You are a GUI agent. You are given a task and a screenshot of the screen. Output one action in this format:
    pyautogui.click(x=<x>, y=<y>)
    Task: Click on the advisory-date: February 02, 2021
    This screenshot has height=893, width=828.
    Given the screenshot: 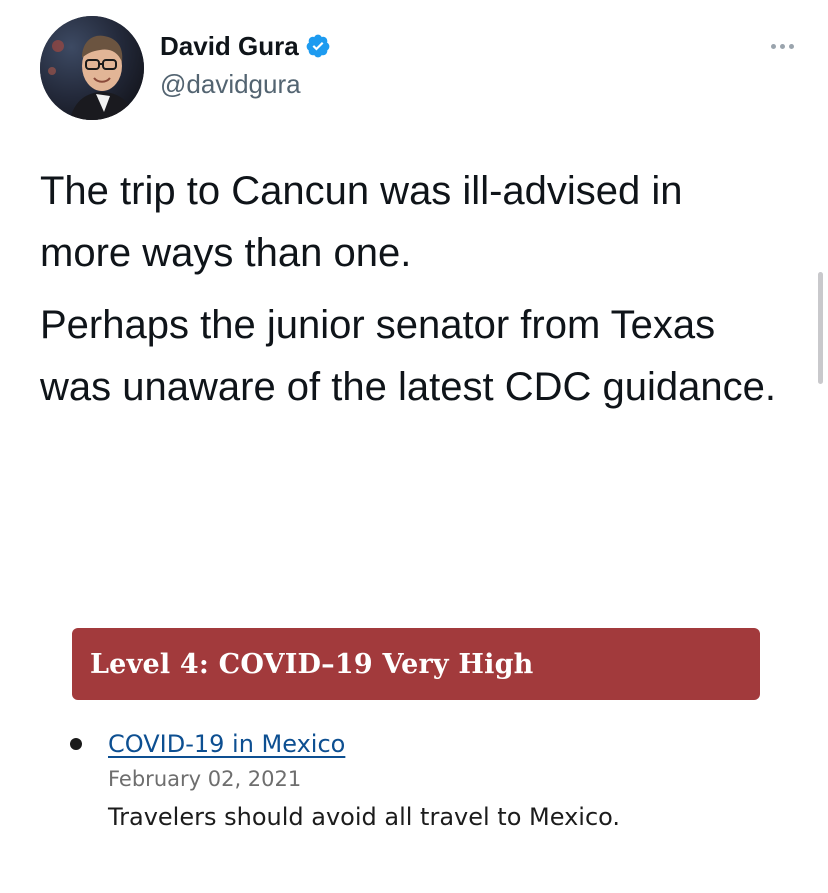 What is the action you would take?
    pyautogui.click(x=205, y=779)
    